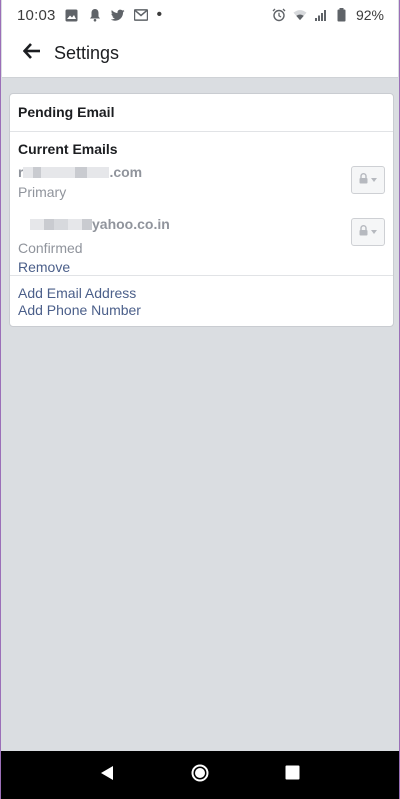 Image resolution: width=400 pixels, height=799 pixels. I want to click on status-bar: 10:03 • 92%, so click(200, 15).